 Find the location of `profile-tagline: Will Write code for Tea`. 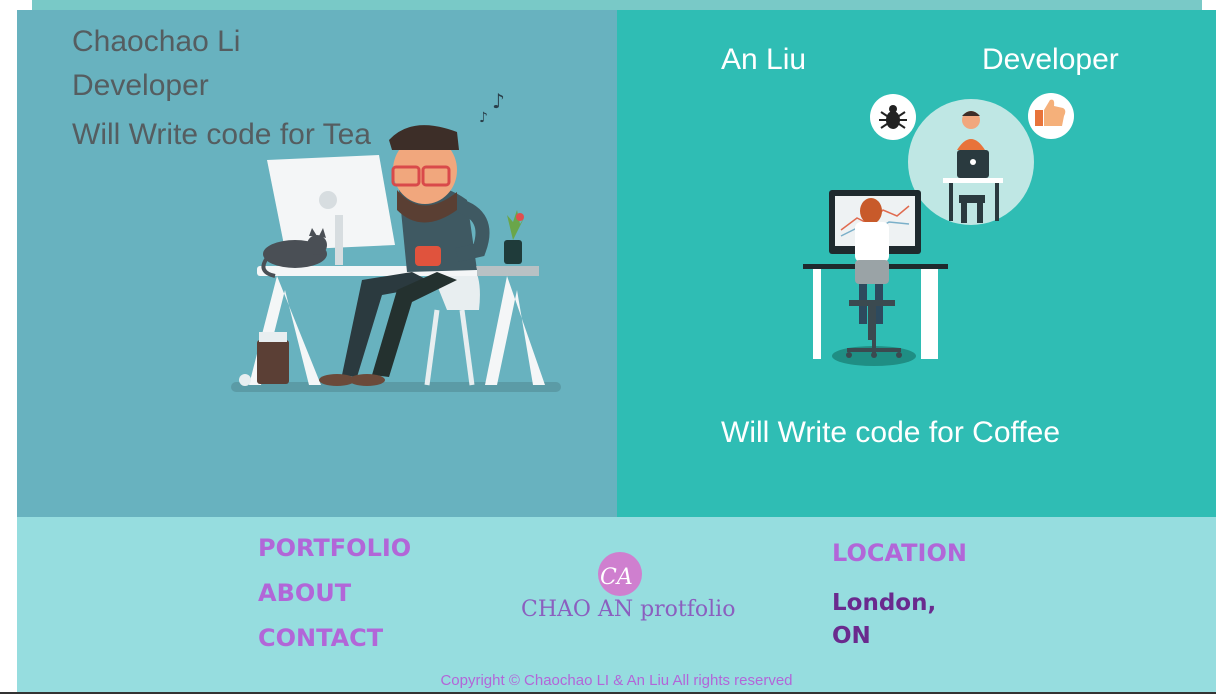

profile-tagline: Will Write code for Tea is located at coordinates (221, 134).